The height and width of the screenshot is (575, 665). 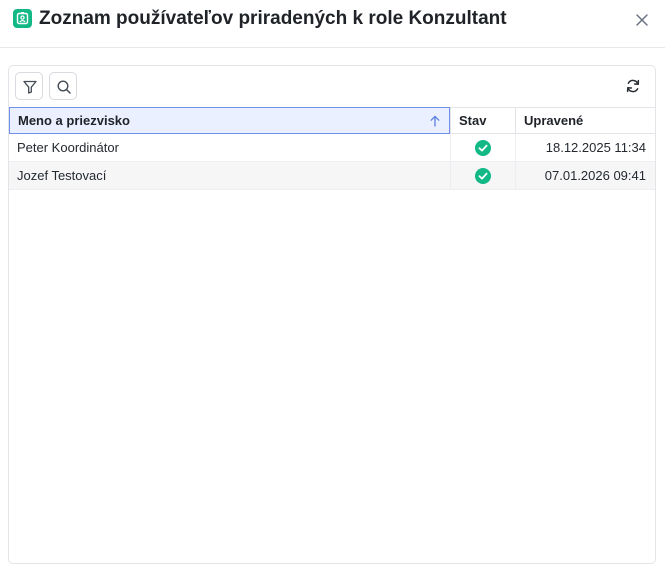 What do you see at coordinates (332, 176) in the screenshot?
I see `table-row: Jozef Testovací 07.01.2026 09:41` at bounding box center [332, 176].